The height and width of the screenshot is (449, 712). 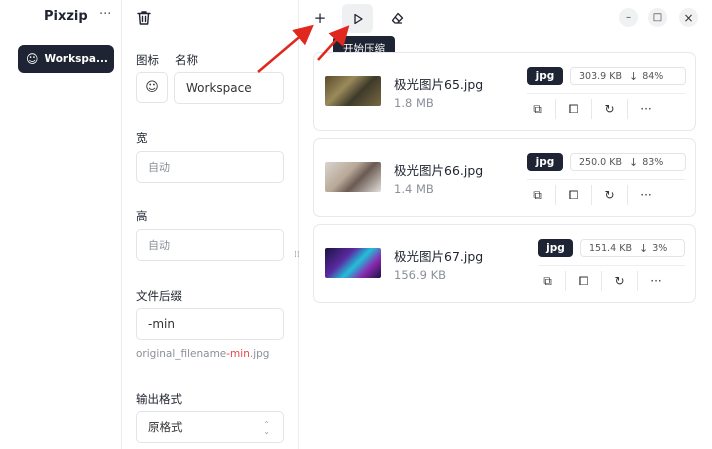 What do you see at coordinates (144, 18) in the screenshot?
I see `trash-icon` at bounding box center [144, 18].